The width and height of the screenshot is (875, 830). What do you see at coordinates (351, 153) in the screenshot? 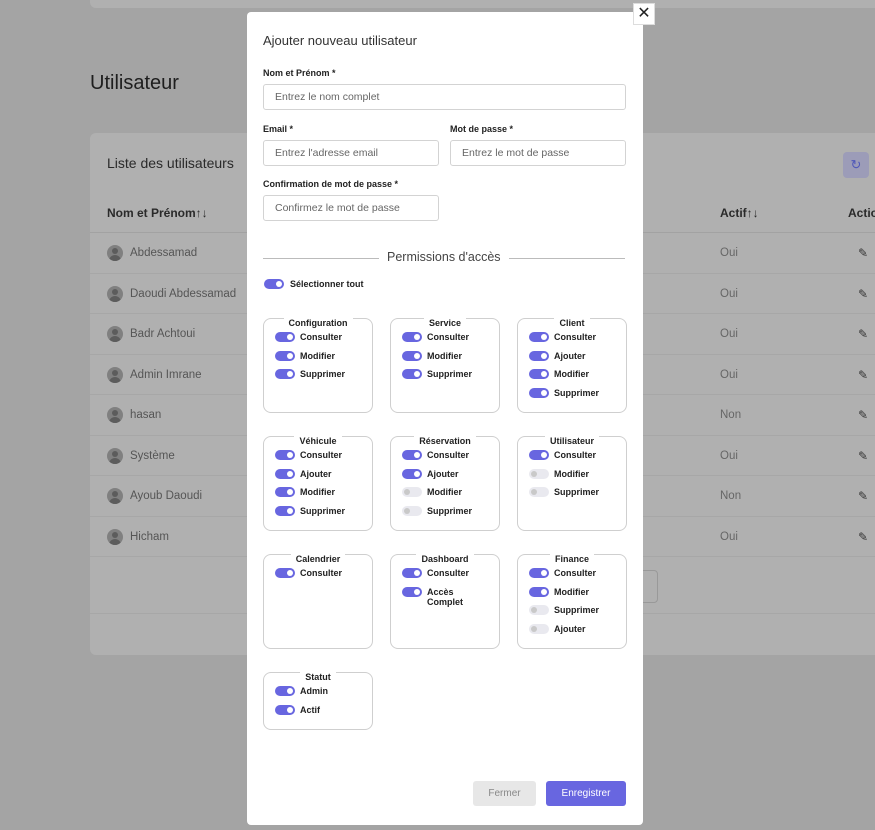
I see `email-input` at bounding box center [351, 153].